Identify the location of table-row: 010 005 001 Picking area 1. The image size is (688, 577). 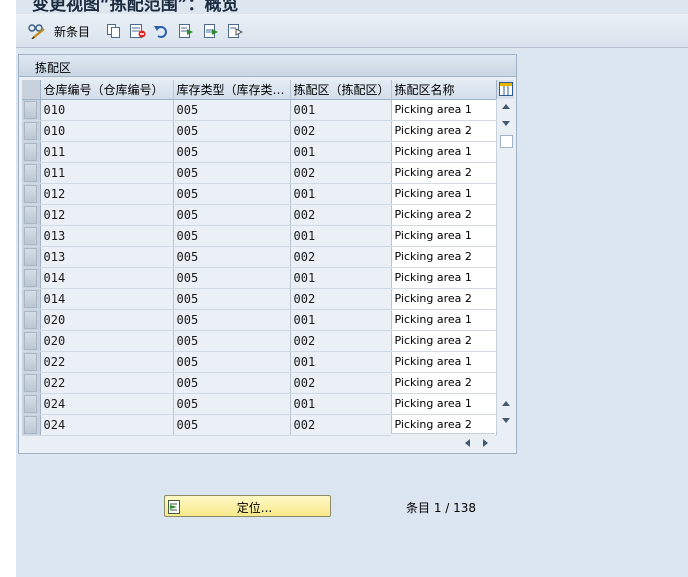
(259, 110).